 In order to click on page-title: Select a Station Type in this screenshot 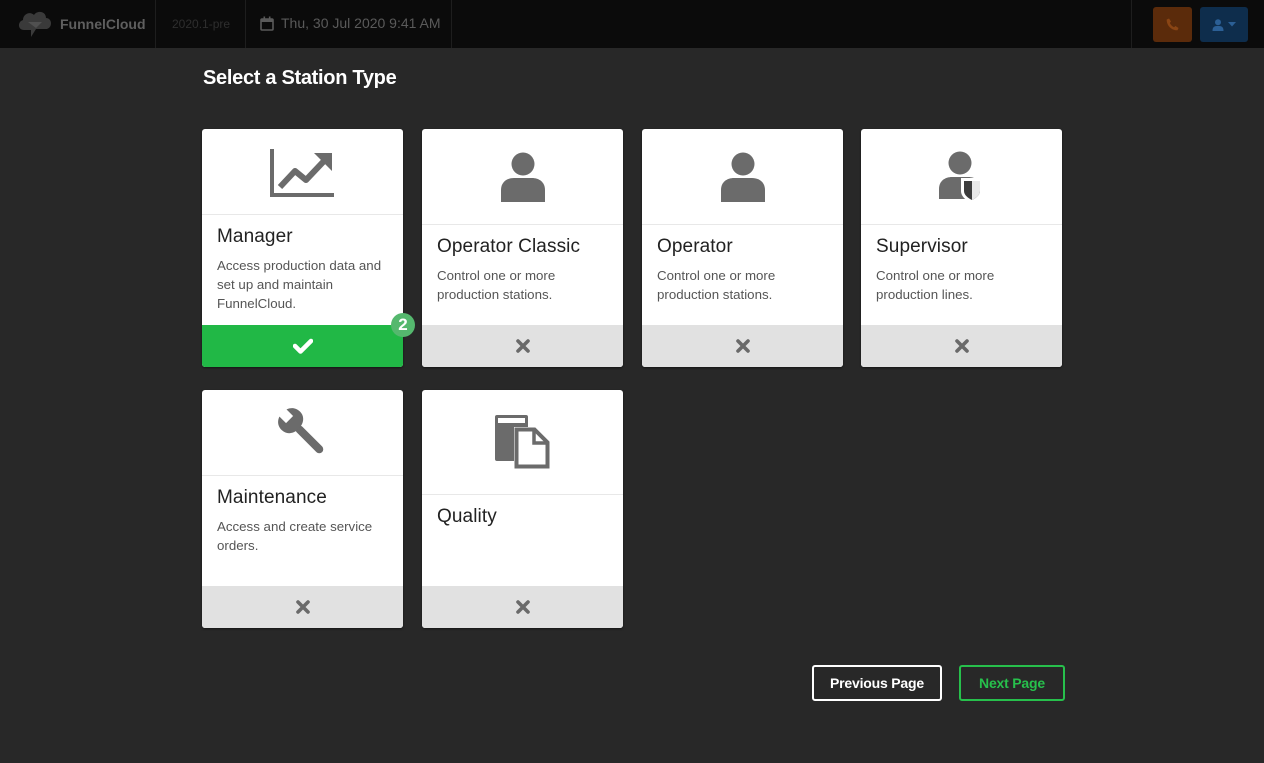, I will do `click(300, 78)`.